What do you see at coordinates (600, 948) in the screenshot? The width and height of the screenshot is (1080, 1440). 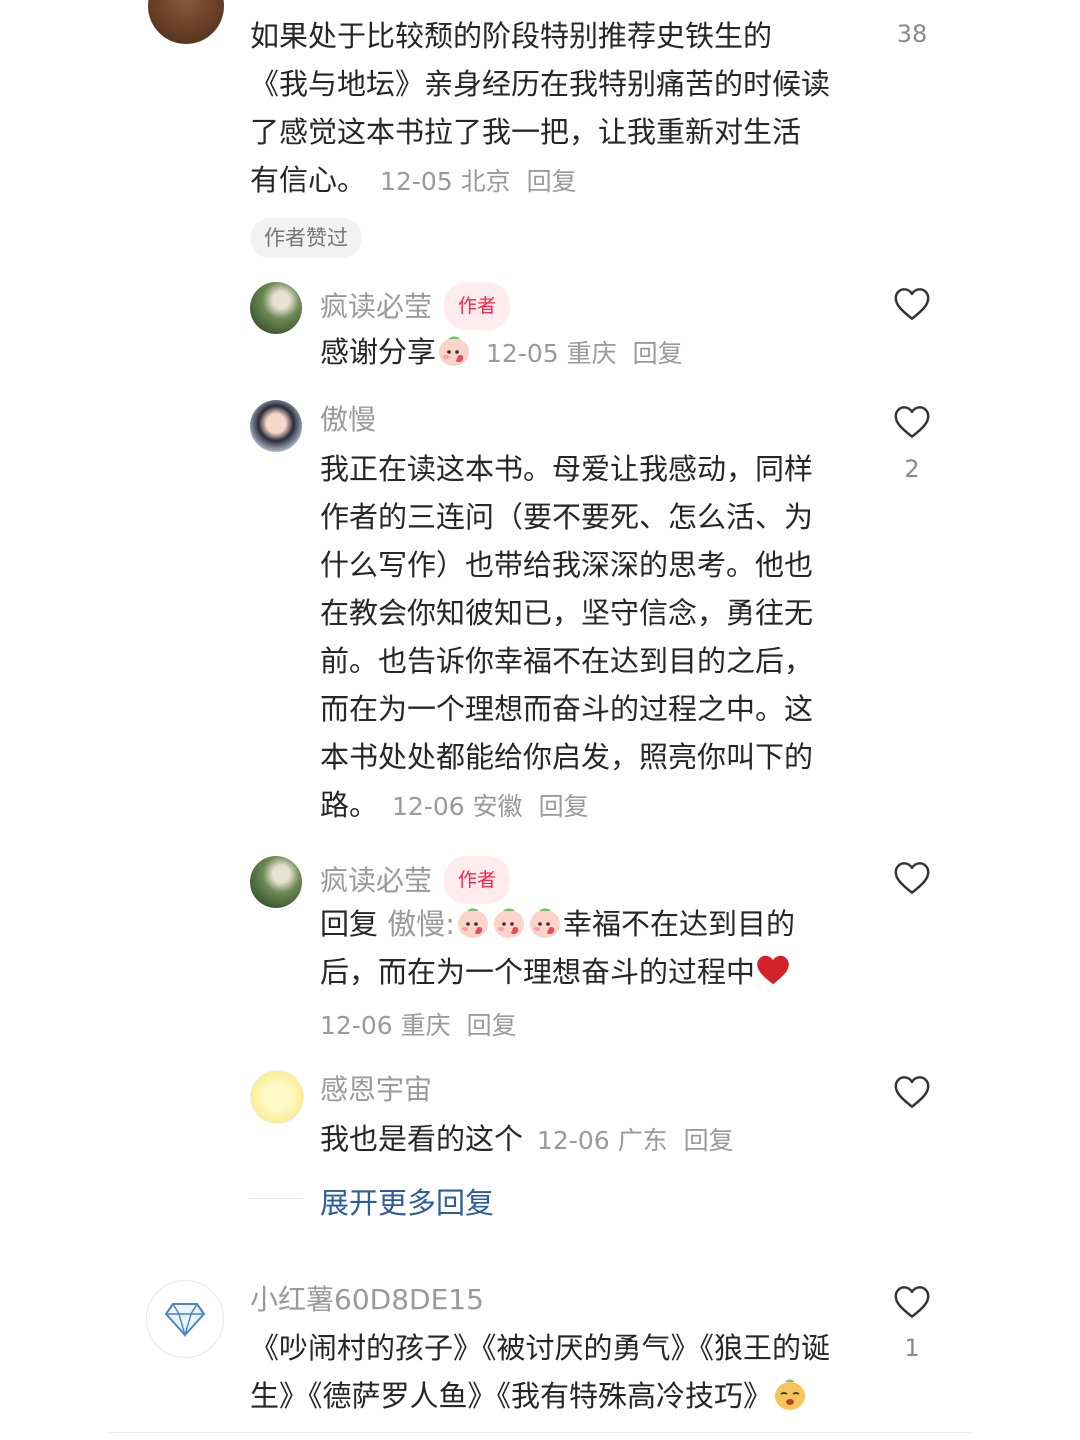 I see `reply-text: 回复 傲慢: 幸福不在达到目的 后，而在为一个理想奋斗的过程中` at bounding box center [600, 948].